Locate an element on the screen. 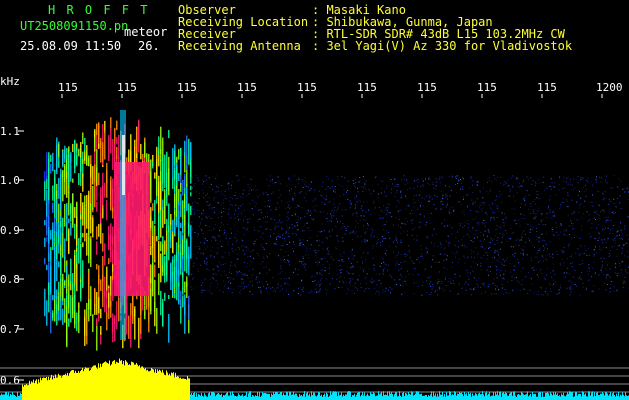  meteor-echo is located at coordinates (118, 230).